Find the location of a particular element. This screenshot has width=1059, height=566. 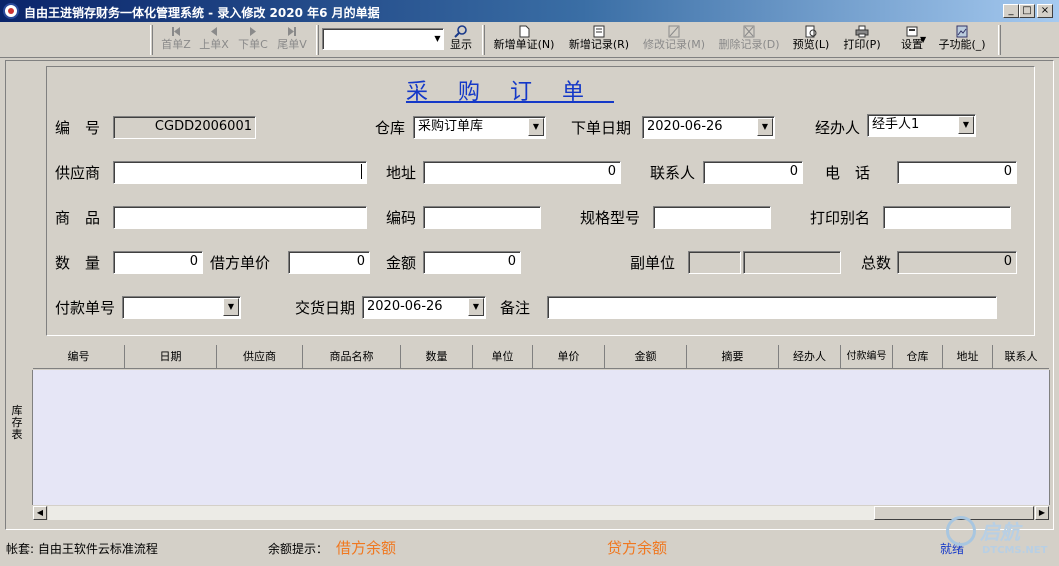

prev-button: 上单X is located at coordinates (214, 40).